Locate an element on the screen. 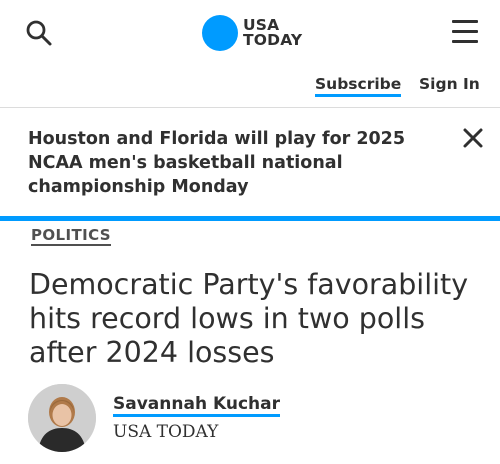 This screenshot has width=500, height=464. close-icon is located at coordinates (473, 138).